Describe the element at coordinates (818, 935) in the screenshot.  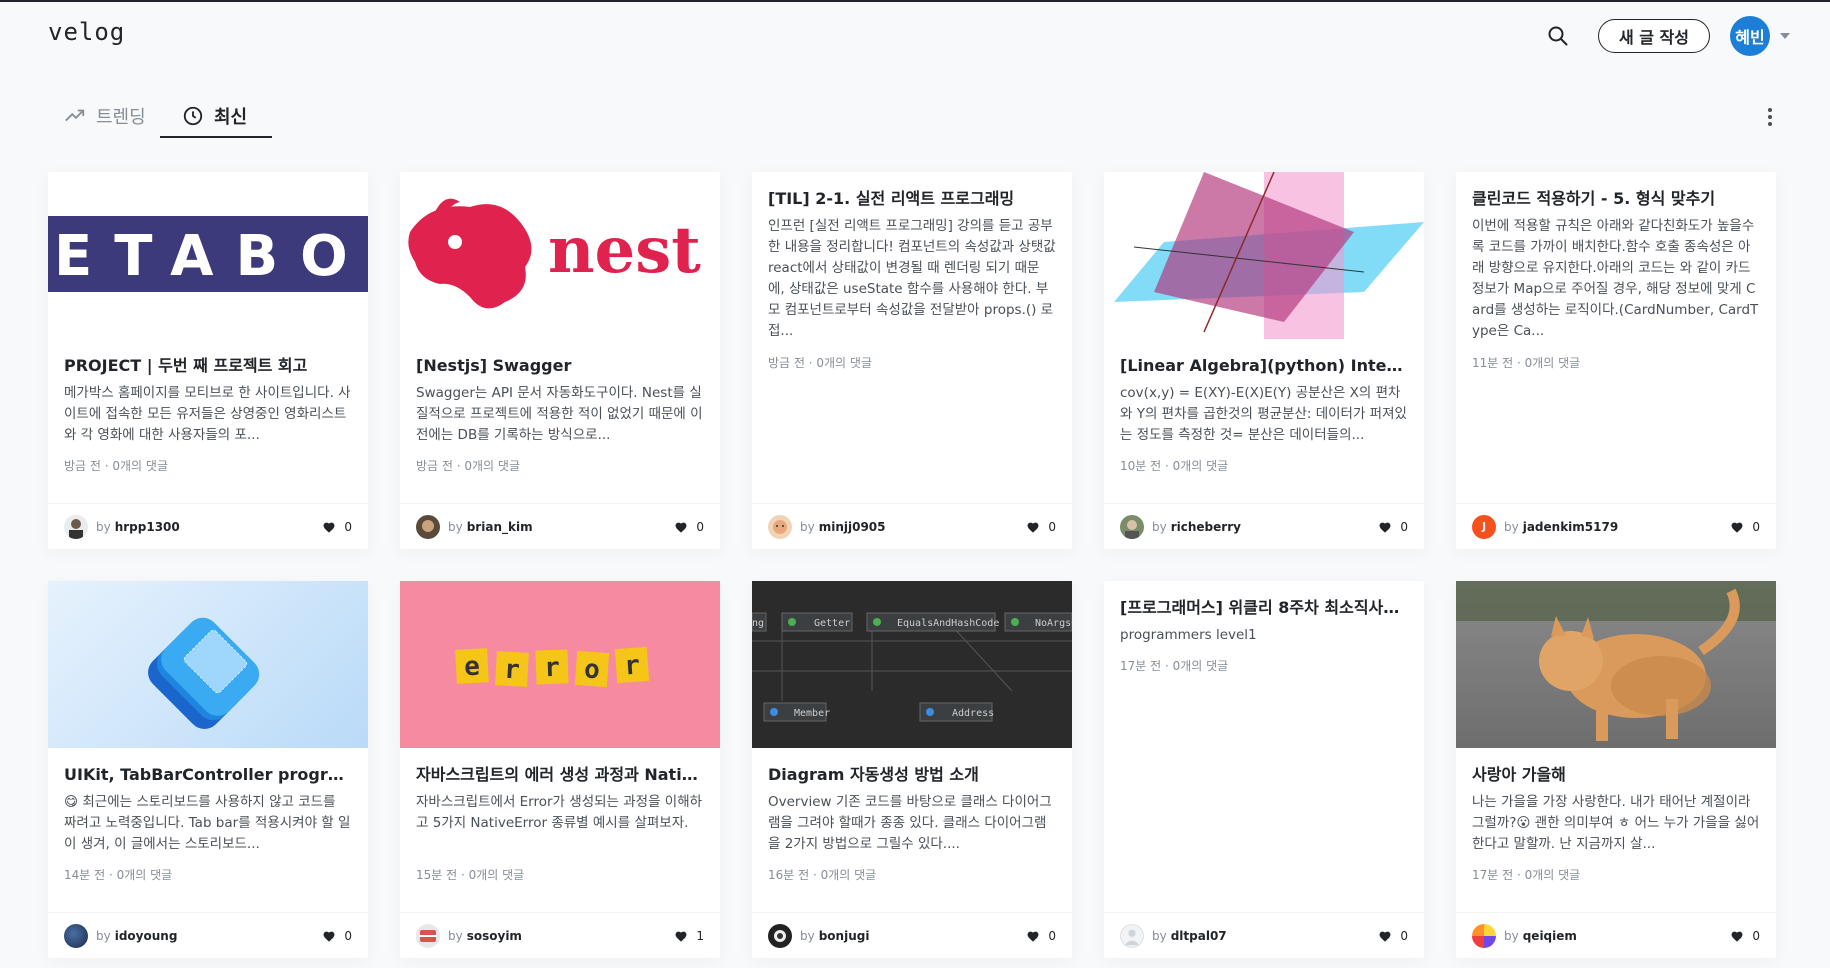
I see `post-author: by bonjugi` at that location.